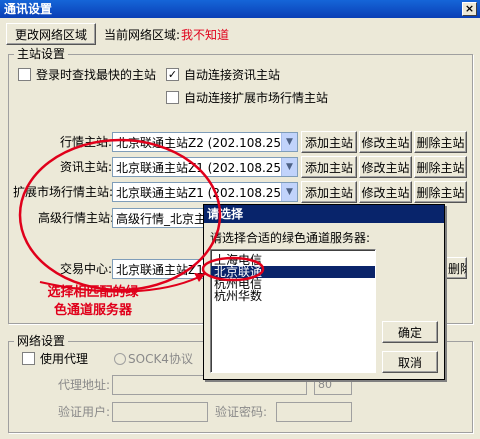  Describe the element at coordinates (93, 302) in the screenshot. I see `annotation-callout: 选择相匹配的绿 色通道服务器` at that location.